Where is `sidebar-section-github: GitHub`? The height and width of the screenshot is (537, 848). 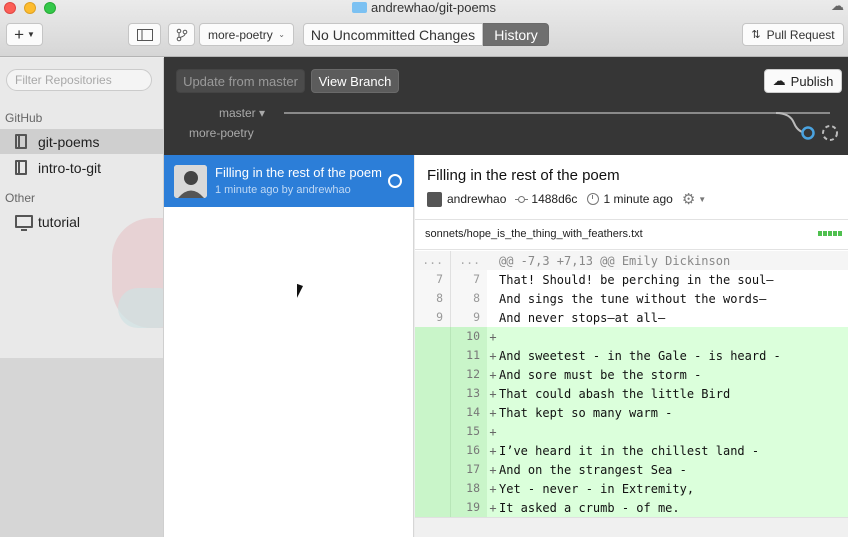
sidebar-section-github: GitHub is located at coordinates (24, 118).